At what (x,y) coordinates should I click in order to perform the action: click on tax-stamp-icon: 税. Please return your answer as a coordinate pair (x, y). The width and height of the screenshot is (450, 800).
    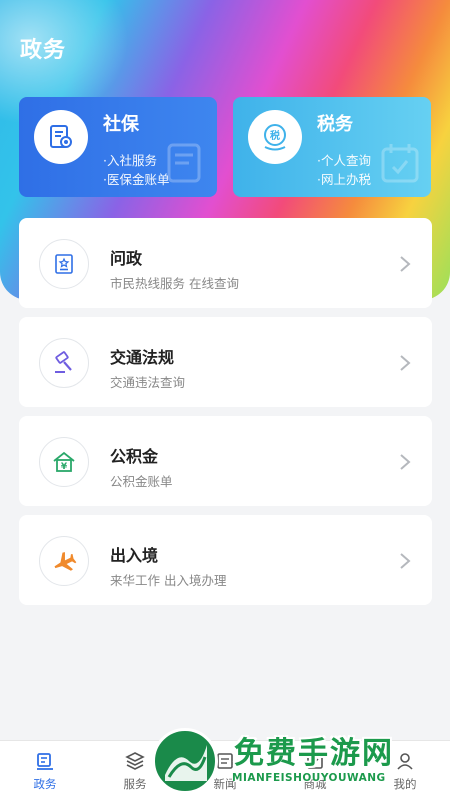
    Looking at the image, I should click on (275, 137).